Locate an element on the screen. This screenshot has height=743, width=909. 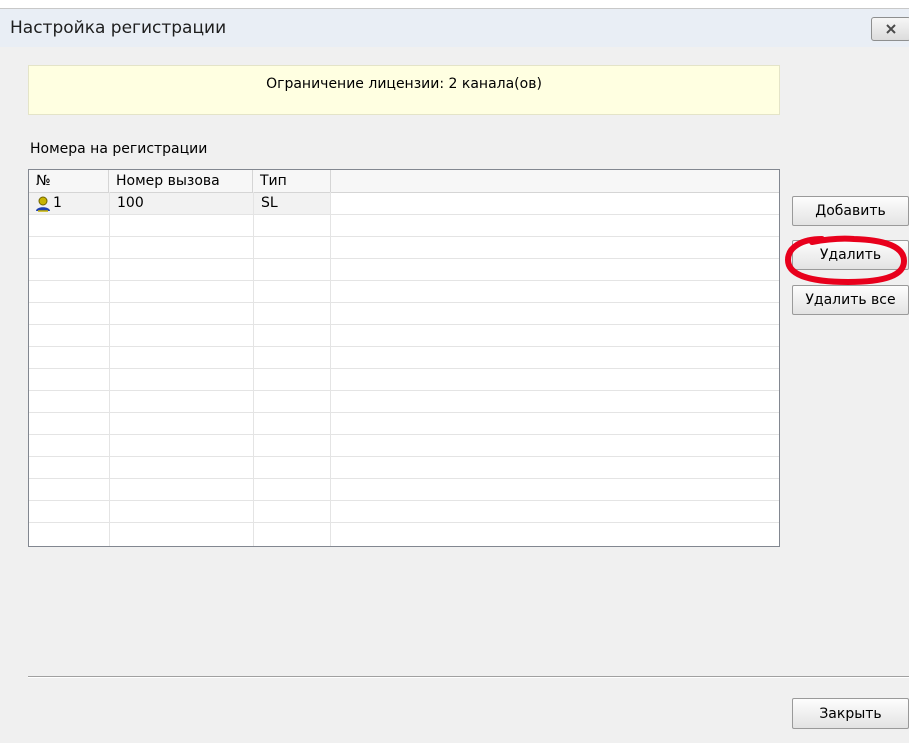
list-header: № Номер вызова Тип is located at coordinates (404, 181).